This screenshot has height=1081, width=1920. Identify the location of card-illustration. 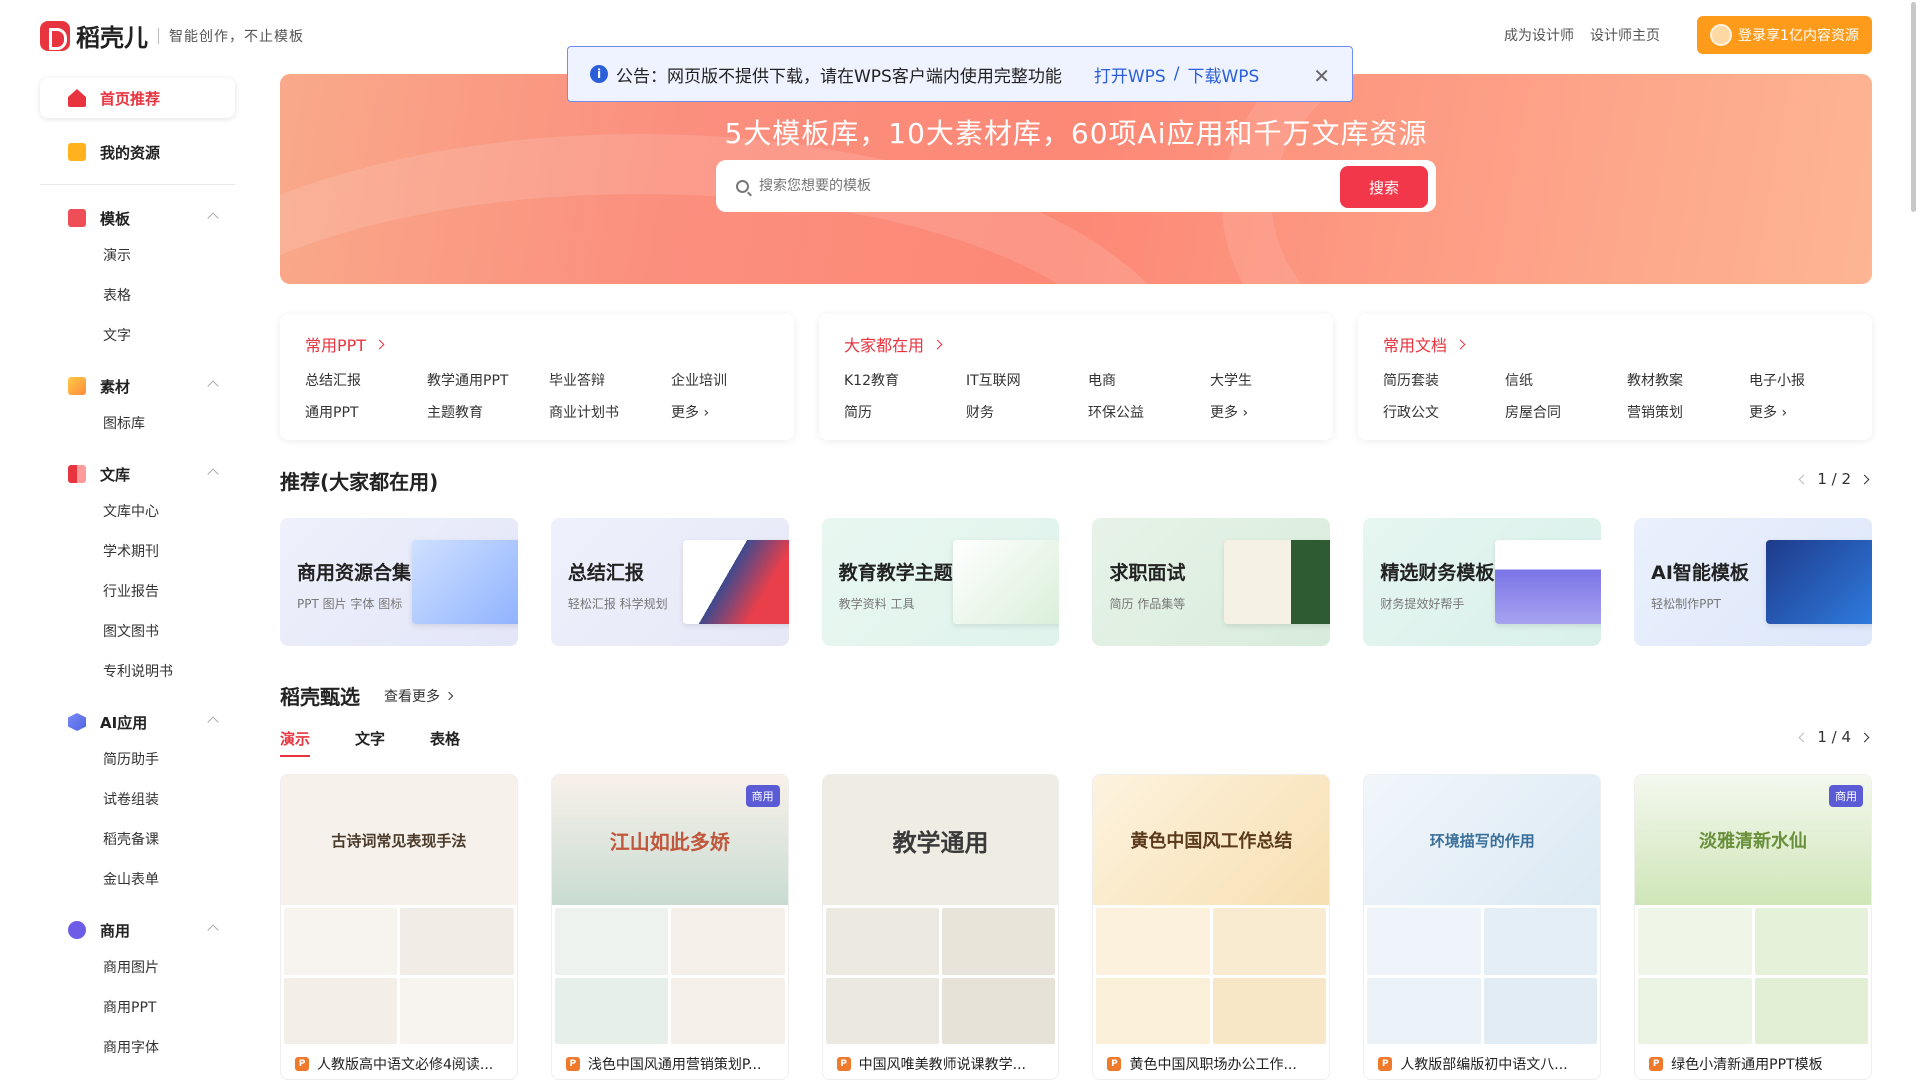
(735, 582).